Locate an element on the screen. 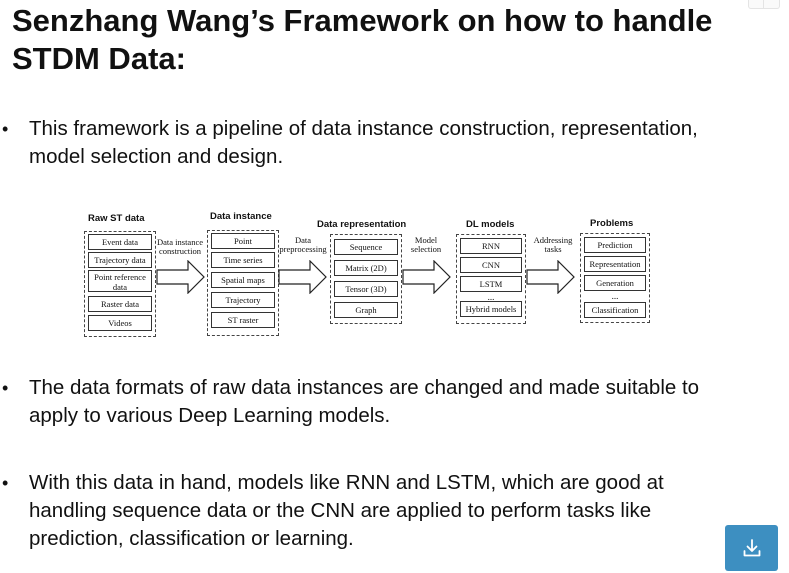  arrow-addressing is located at coordinates (550, 277).